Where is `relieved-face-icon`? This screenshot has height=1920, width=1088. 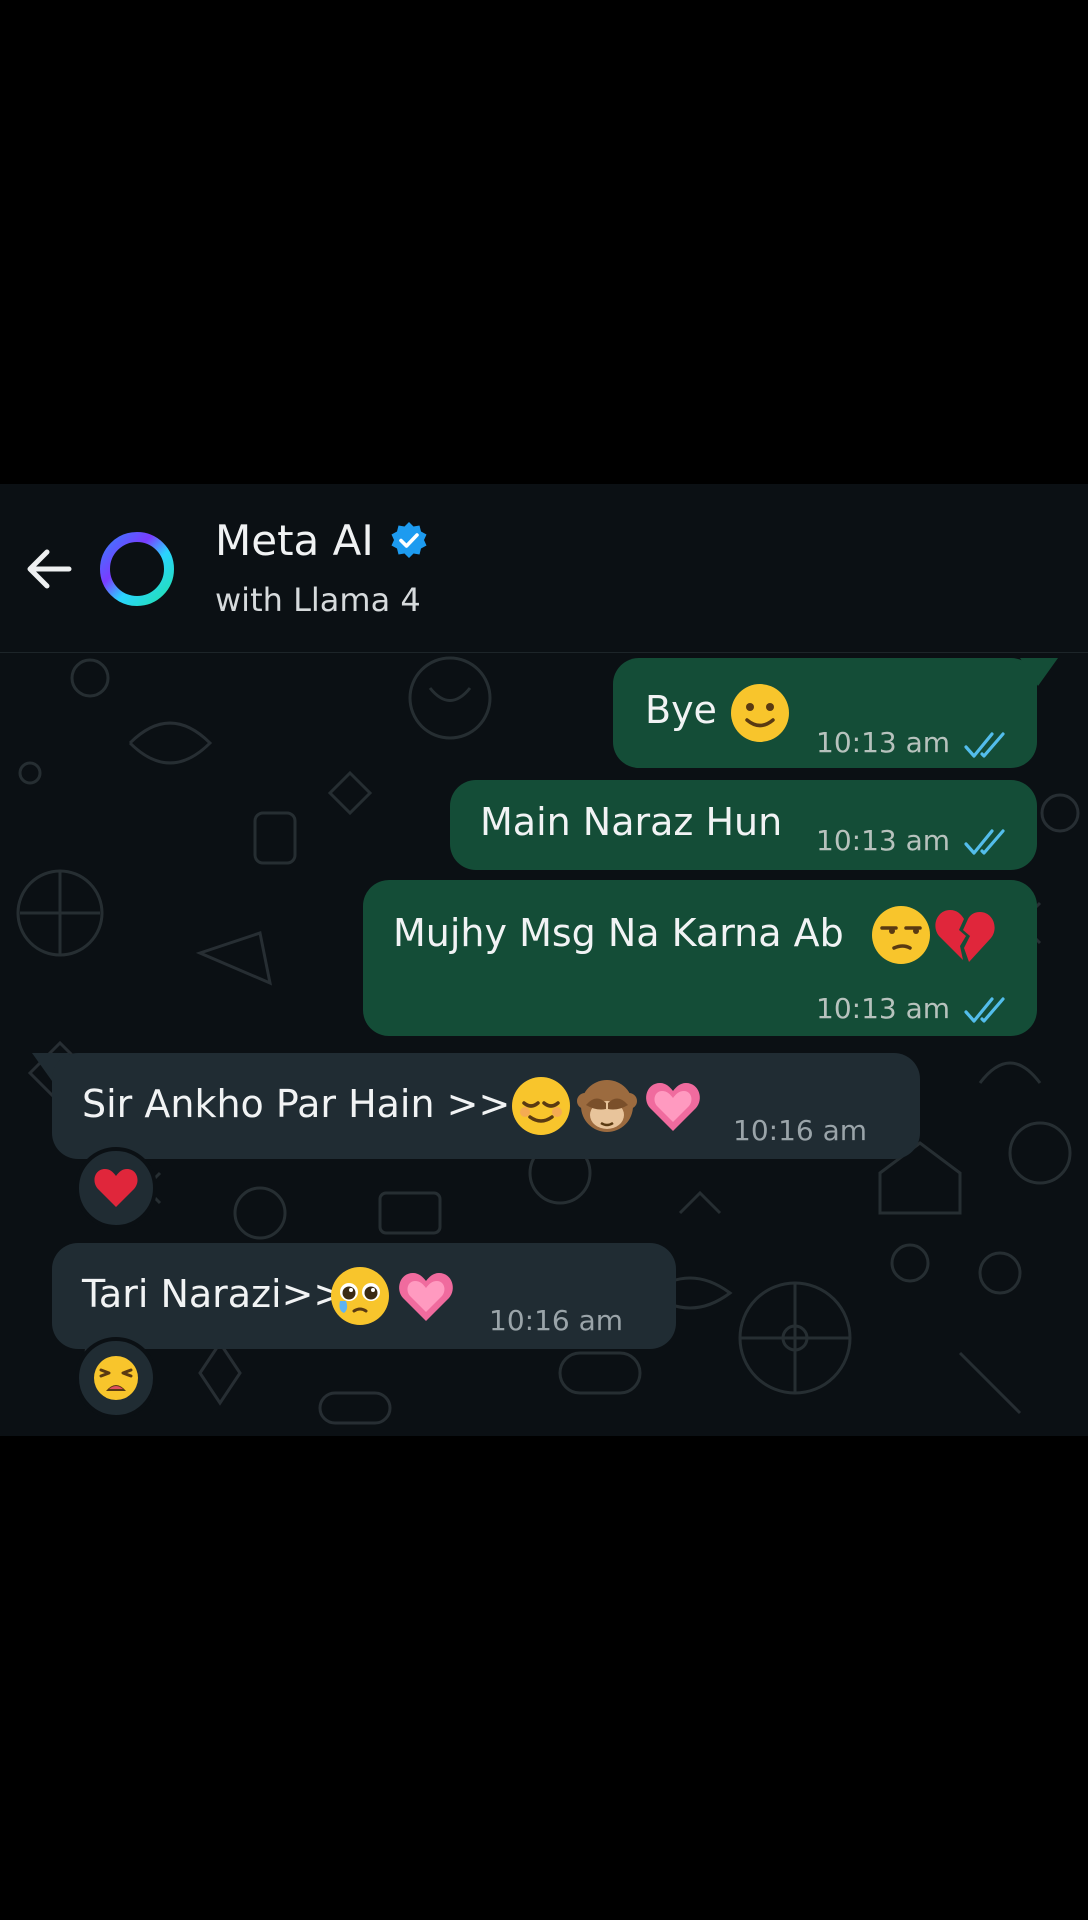 relieved-face-icon is located at coordinates (541, 1106).